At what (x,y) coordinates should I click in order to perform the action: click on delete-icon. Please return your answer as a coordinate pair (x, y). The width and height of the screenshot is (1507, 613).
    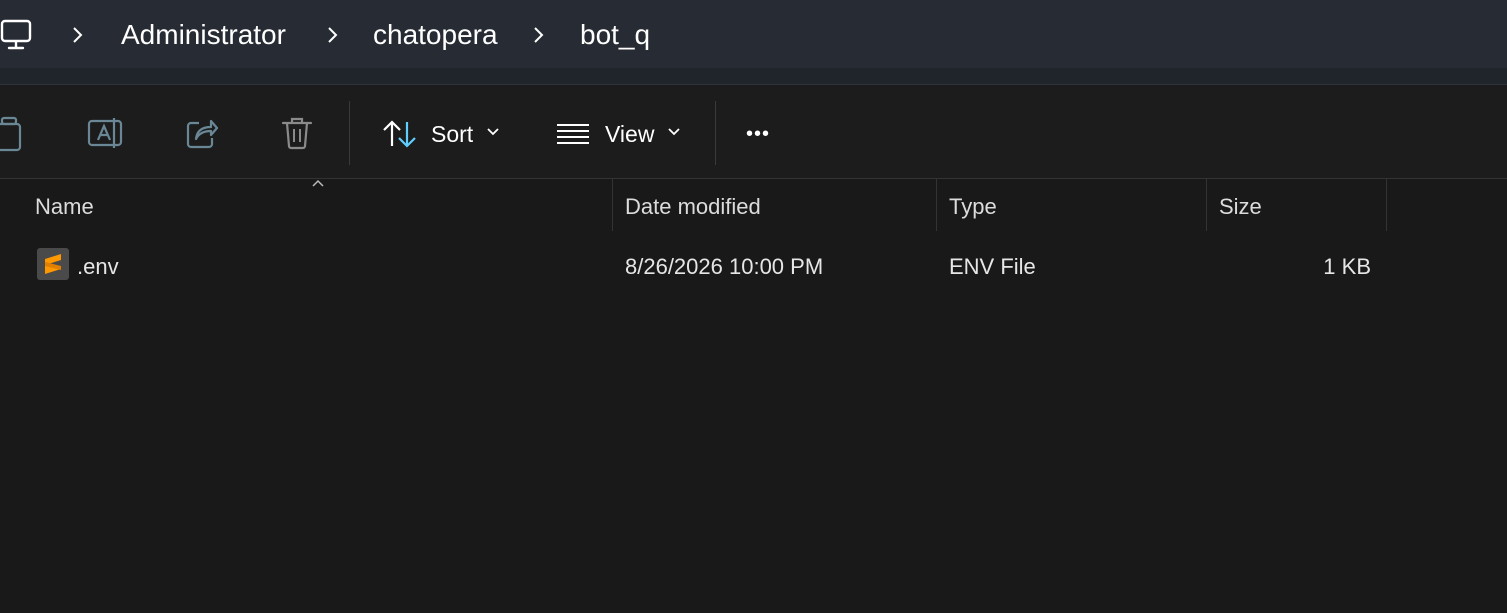
    Looking at the image, I should click on (297, 133).